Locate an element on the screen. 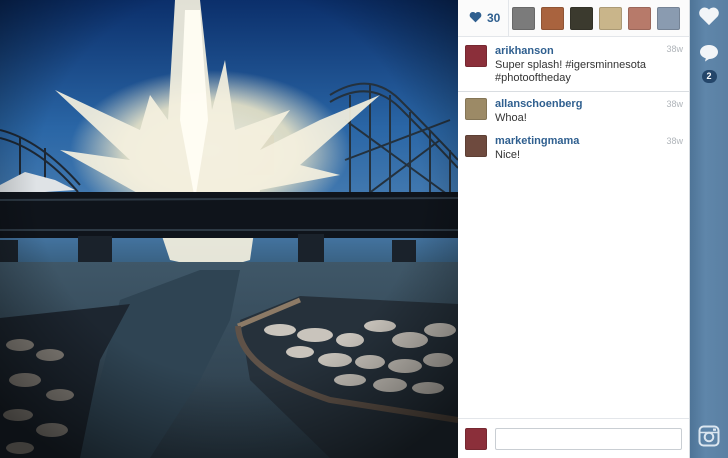 The image size is (728, 458). comment-text: Nice! is located at coordinates (508, 155).